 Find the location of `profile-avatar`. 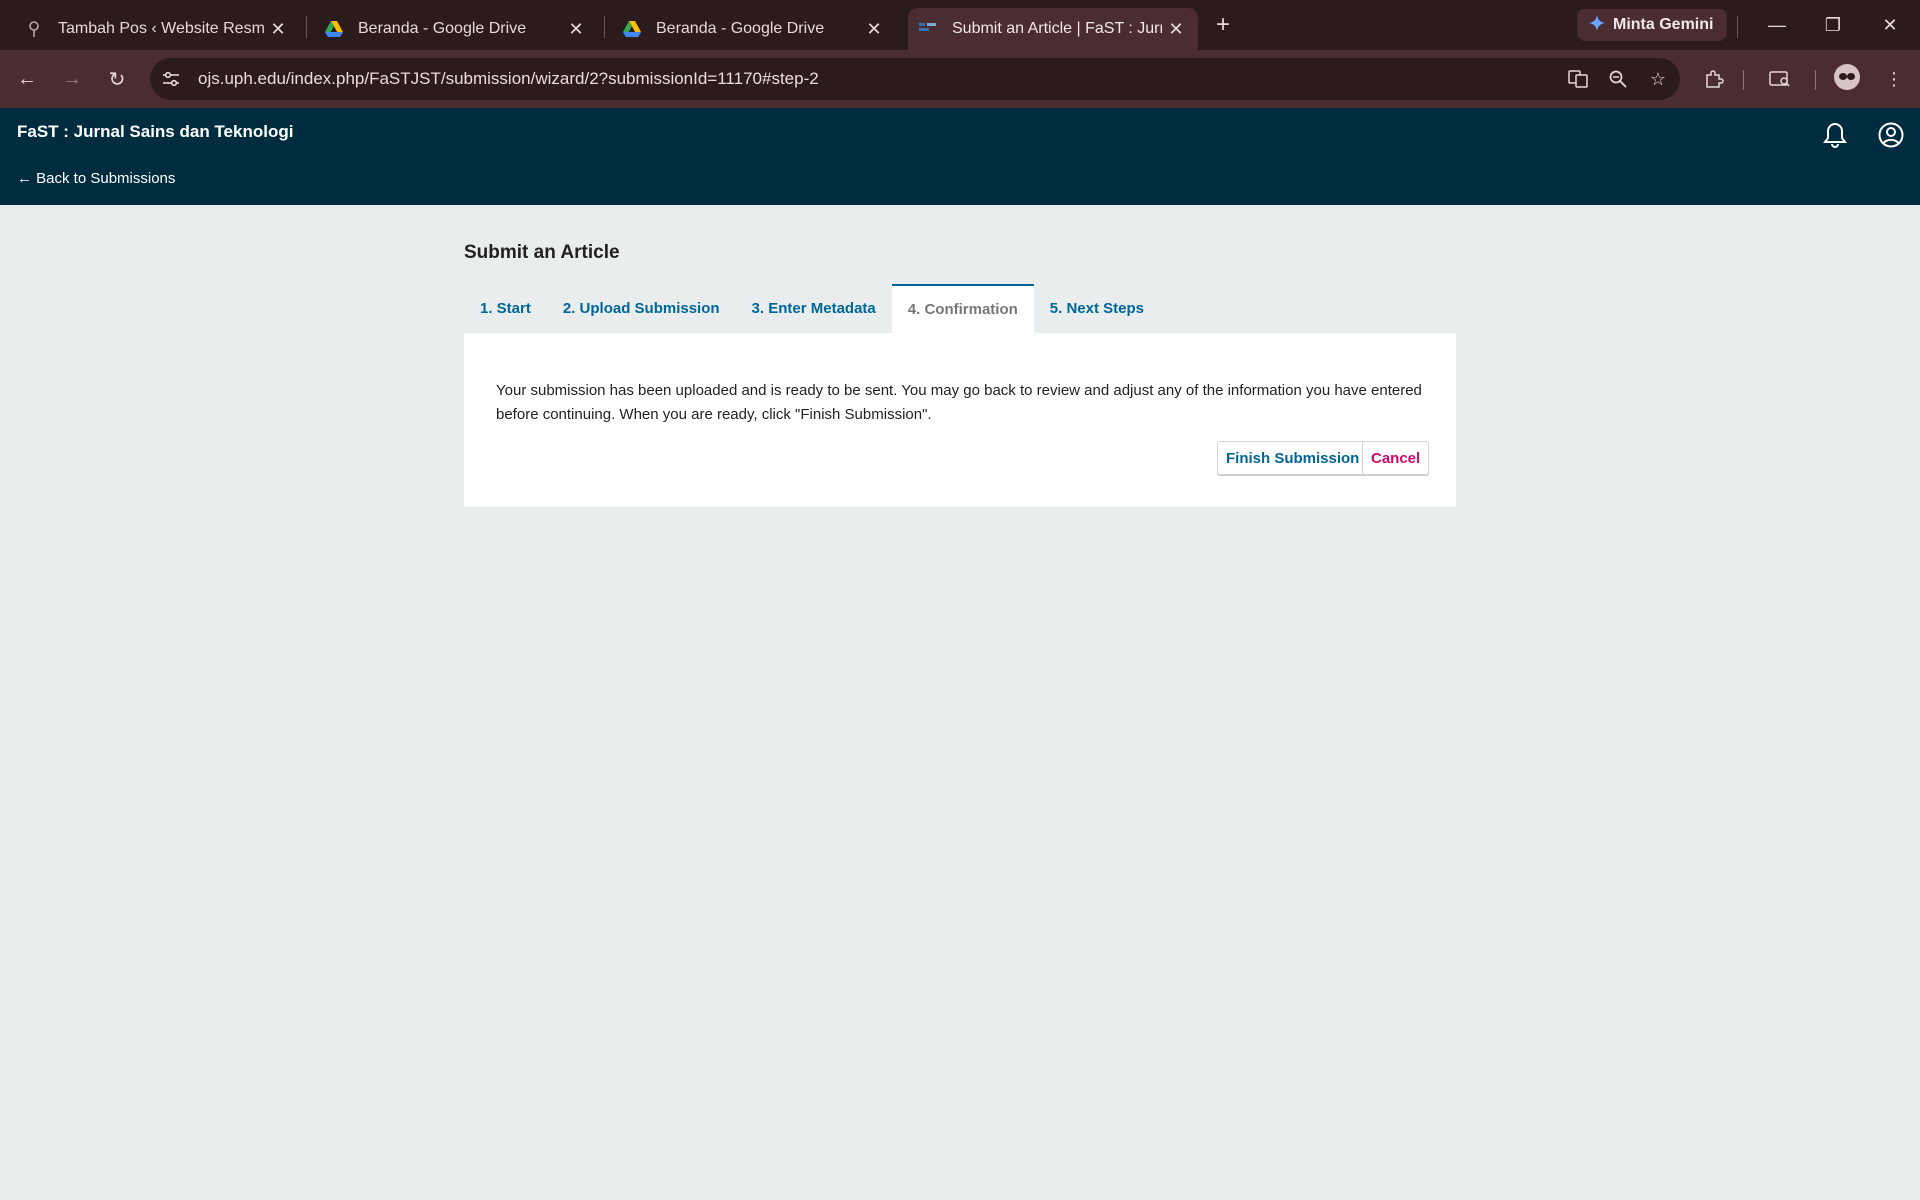

profile-avatar is located at coordinates (1847, 77).